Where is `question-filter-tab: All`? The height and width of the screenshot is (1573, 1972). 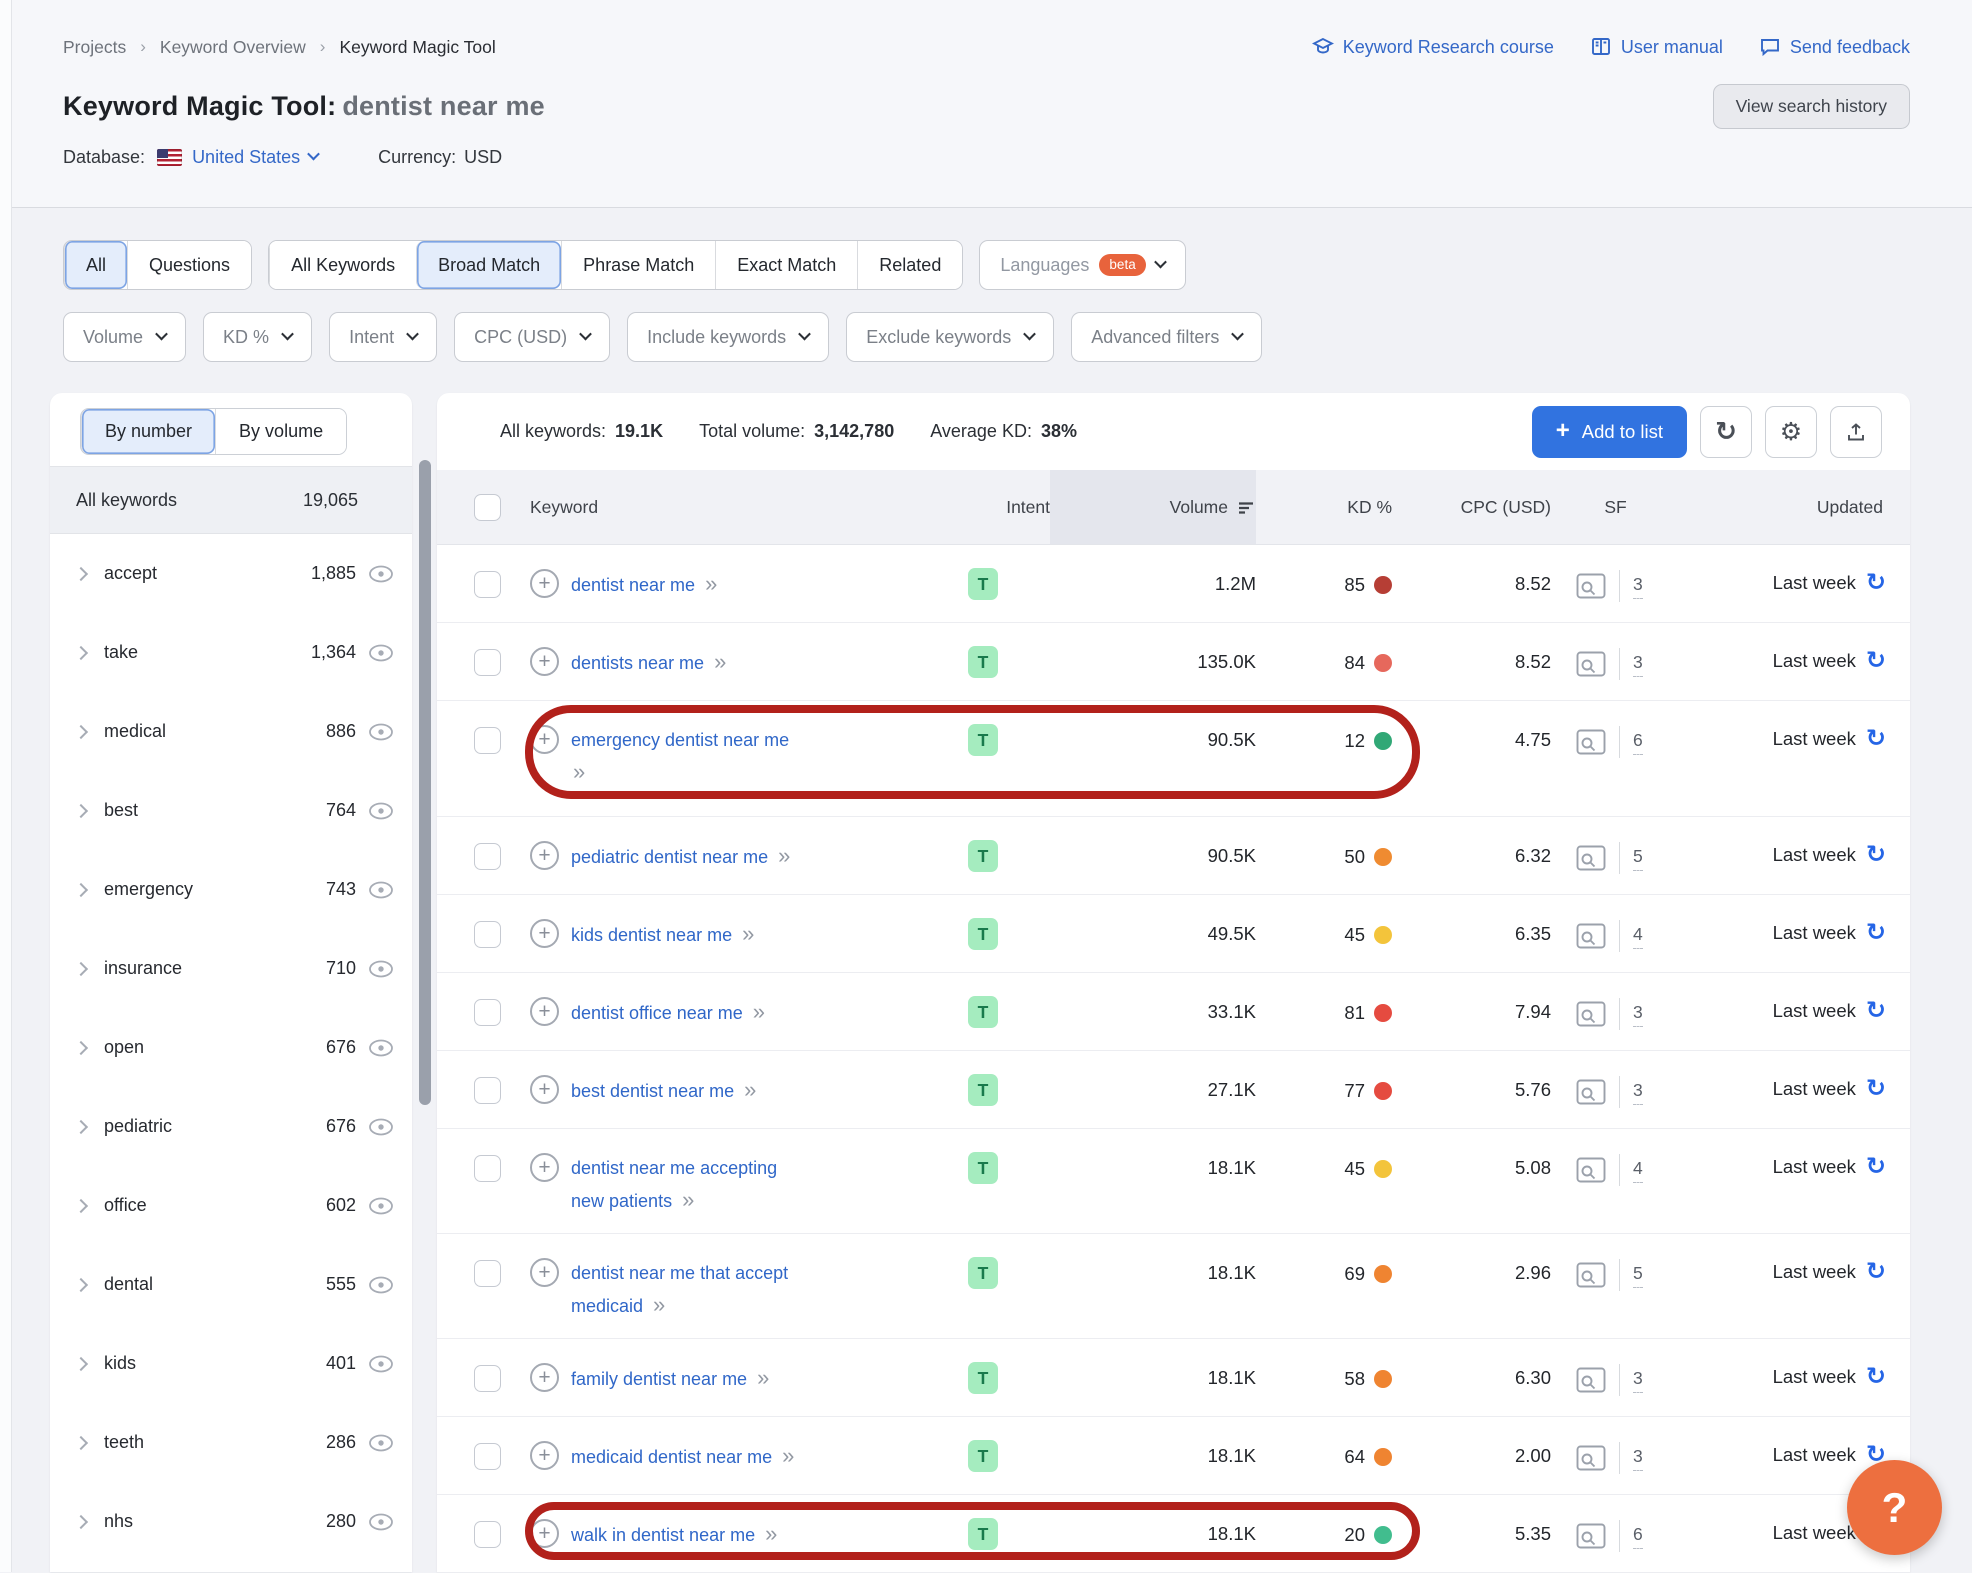
question-filter-tab: All is located at coordinates (96, 265).